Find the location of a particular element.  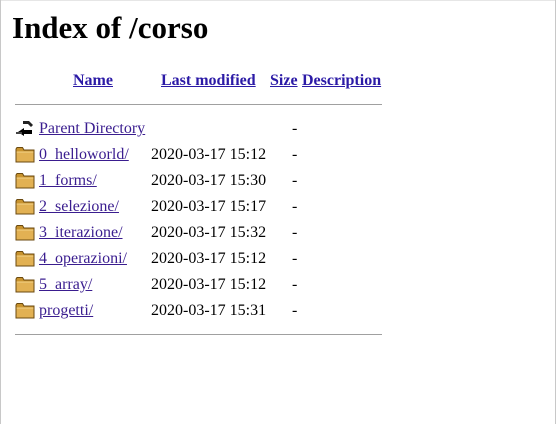

entry-link: 5_array/ is located at coordinates (65, 284).